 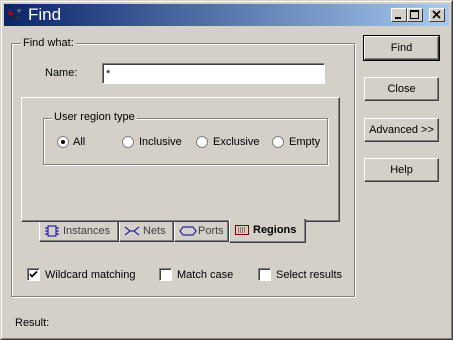 I want to click on radio-exclusive-indicator, so click(x=202, y=142).